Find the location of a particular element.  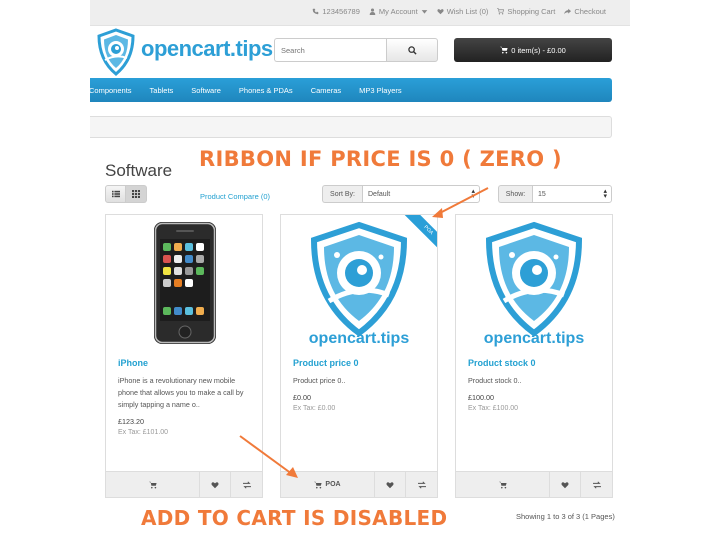

wish-list-text: Wish List (0) is located at coordinates (467, 11).